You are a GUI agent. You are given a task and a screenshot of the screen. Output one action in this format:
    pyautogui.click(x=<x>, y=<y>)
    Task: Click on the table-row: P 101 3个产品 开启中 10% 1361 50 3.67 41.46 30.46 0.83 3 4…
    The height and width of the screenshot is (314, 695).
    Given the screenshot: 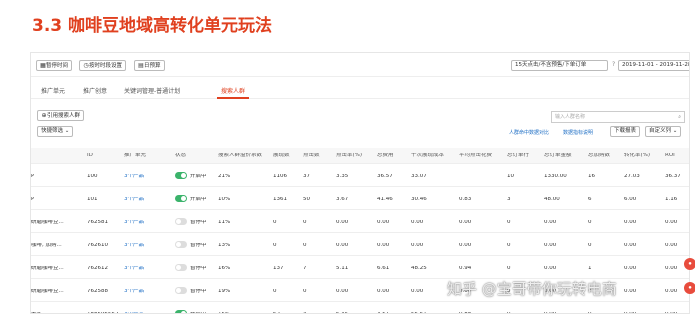 What is the action you would take?
    pyautogui.click(x=360, y=198)
    